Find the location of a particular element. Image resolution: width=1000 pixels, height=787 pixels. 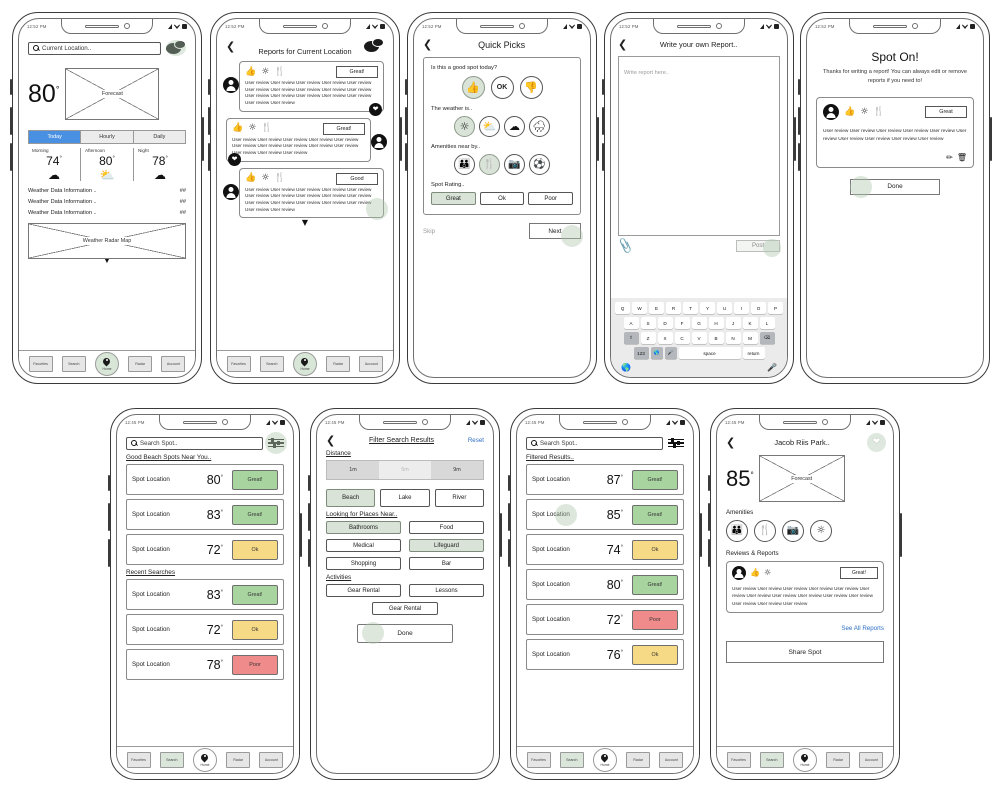

spot-result-row: Spot Location 76° Ok is located at coordinates (605, 654).